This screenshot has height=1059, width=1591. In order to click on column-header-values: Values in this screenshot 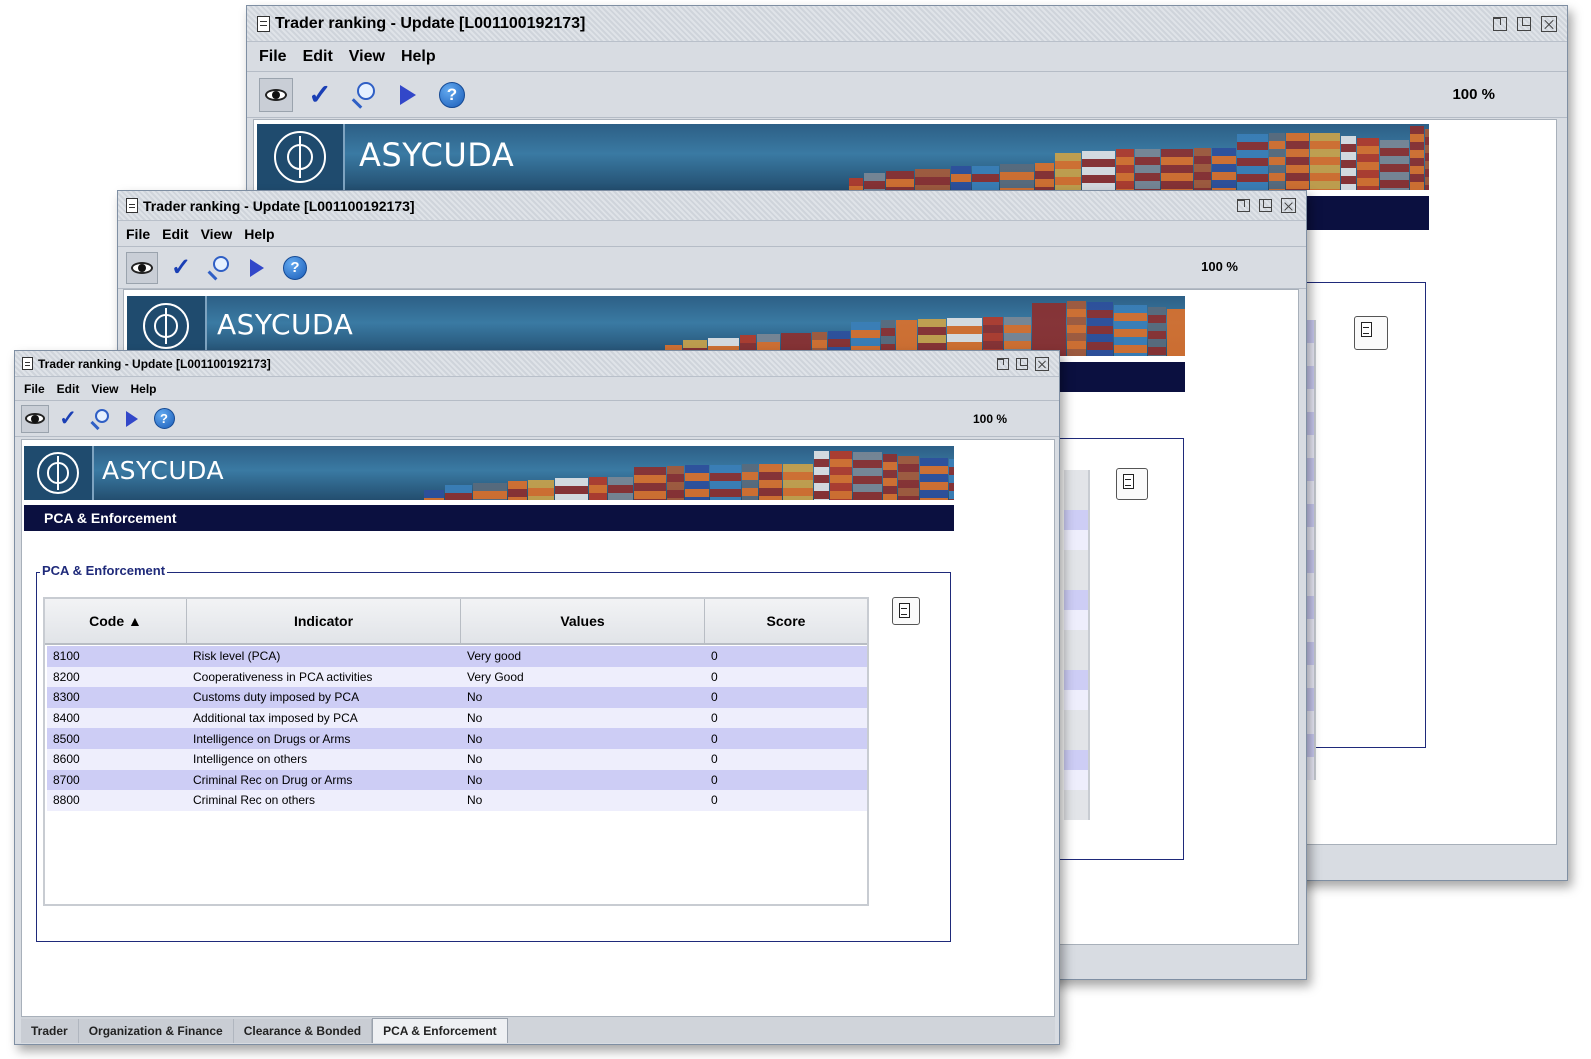, I will do `click(583, 621)`.